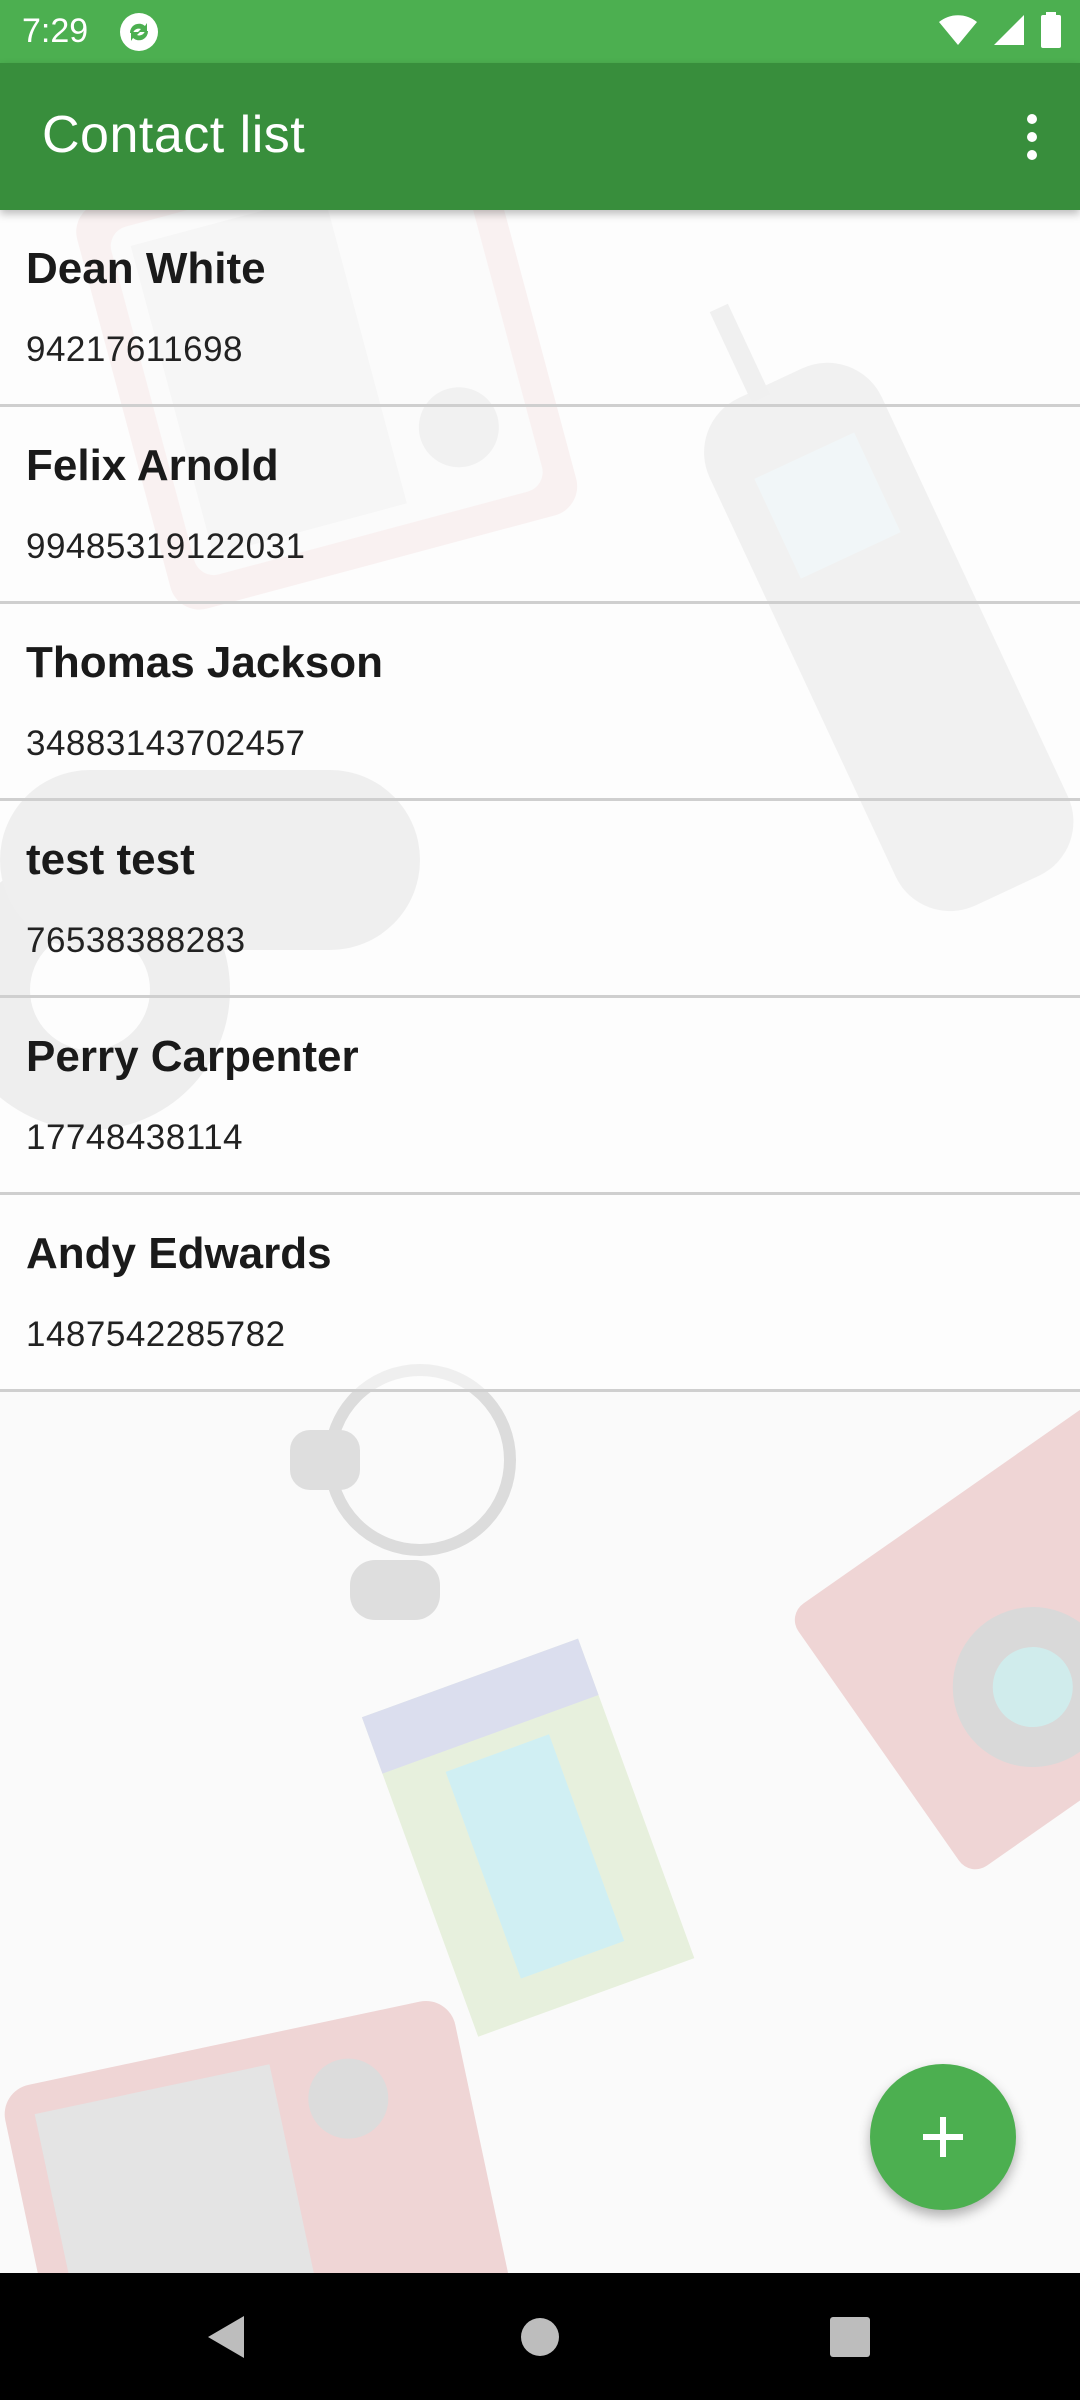 The height and width of the screenshot is (2400, 1080). I want to click on page-title: Contact list, so click(174, 135).